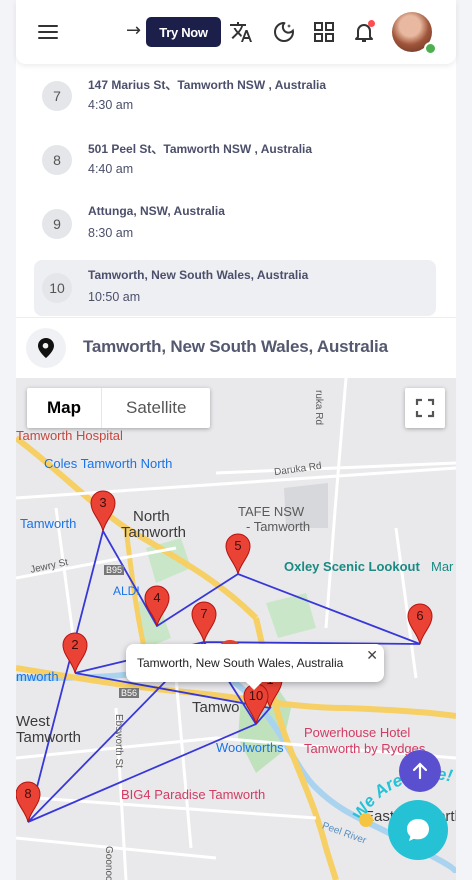 This screenshot has height=880, width=472. What do you see at coordinates (241, 32) in the screenshot?
I see `translate-icon` at bounding box center [241, 32].